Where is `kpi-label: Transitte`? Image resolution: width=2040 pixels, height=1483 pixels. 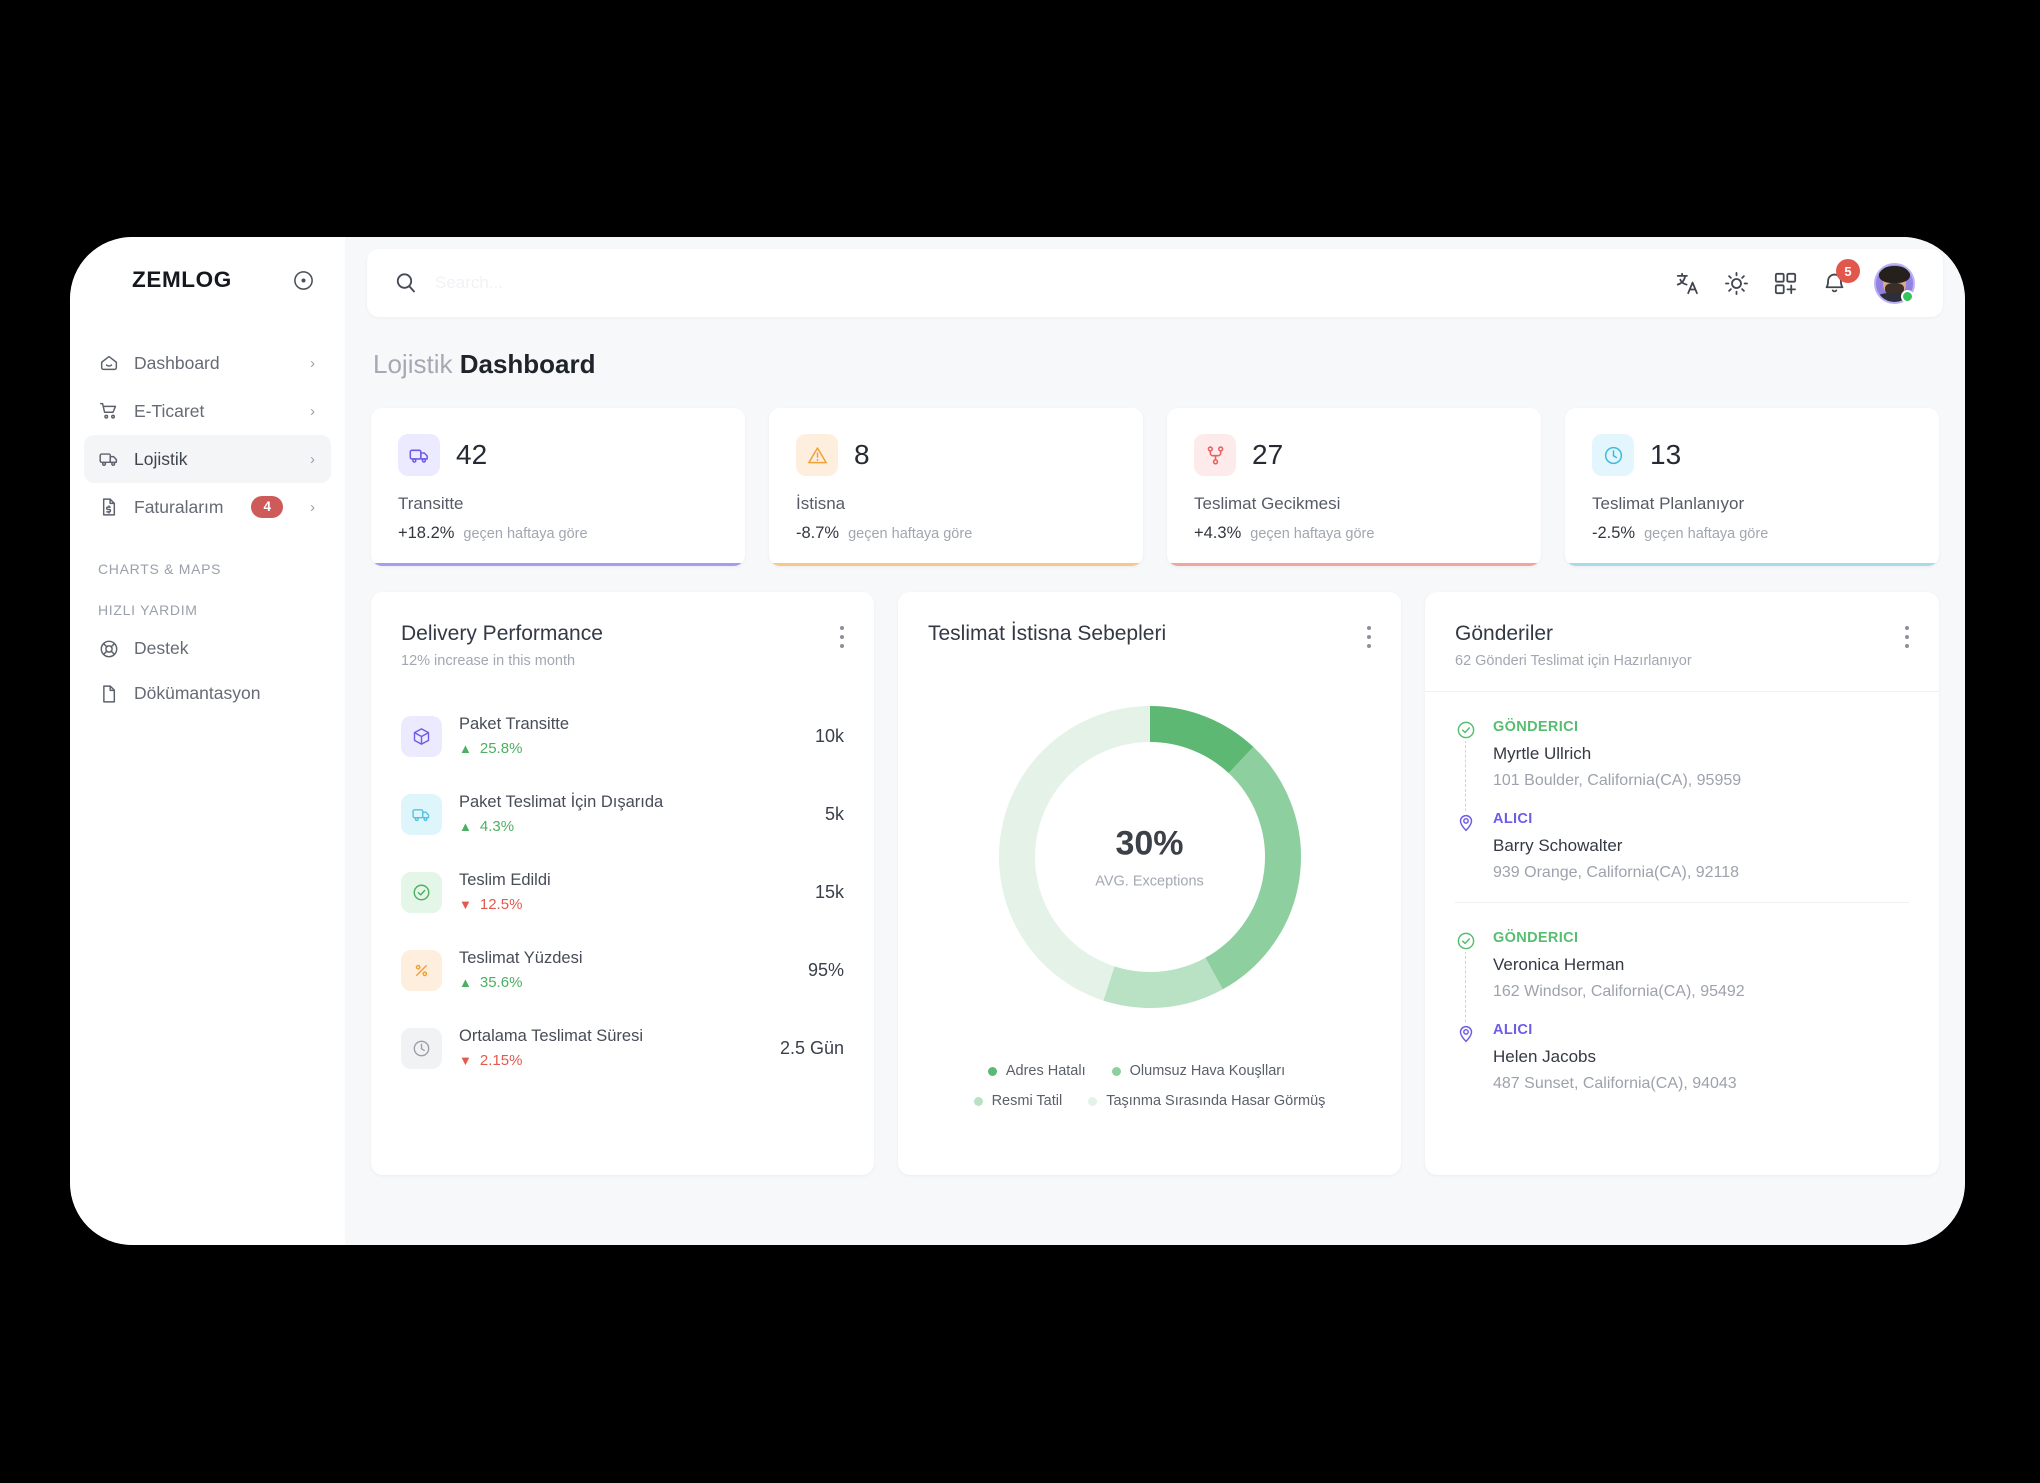 kpi-label: Transitte is located at coordinates (431, 503).